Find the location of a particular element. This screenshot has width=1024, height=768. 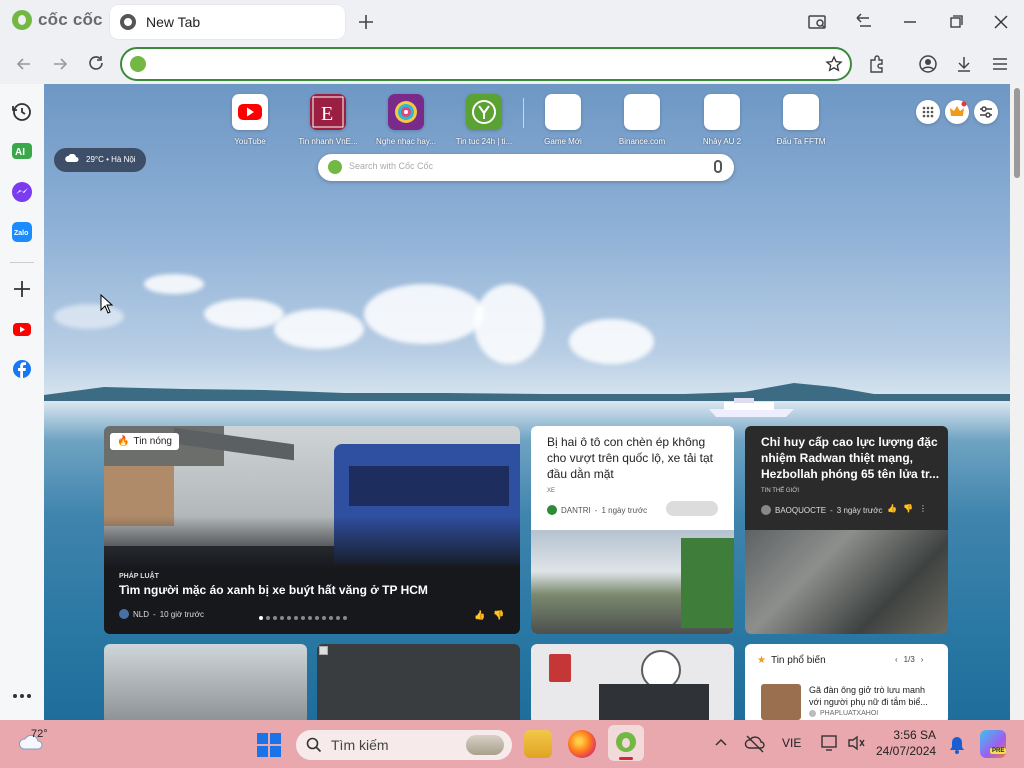

page-scrollbar is located at coordinates (1017, 402).